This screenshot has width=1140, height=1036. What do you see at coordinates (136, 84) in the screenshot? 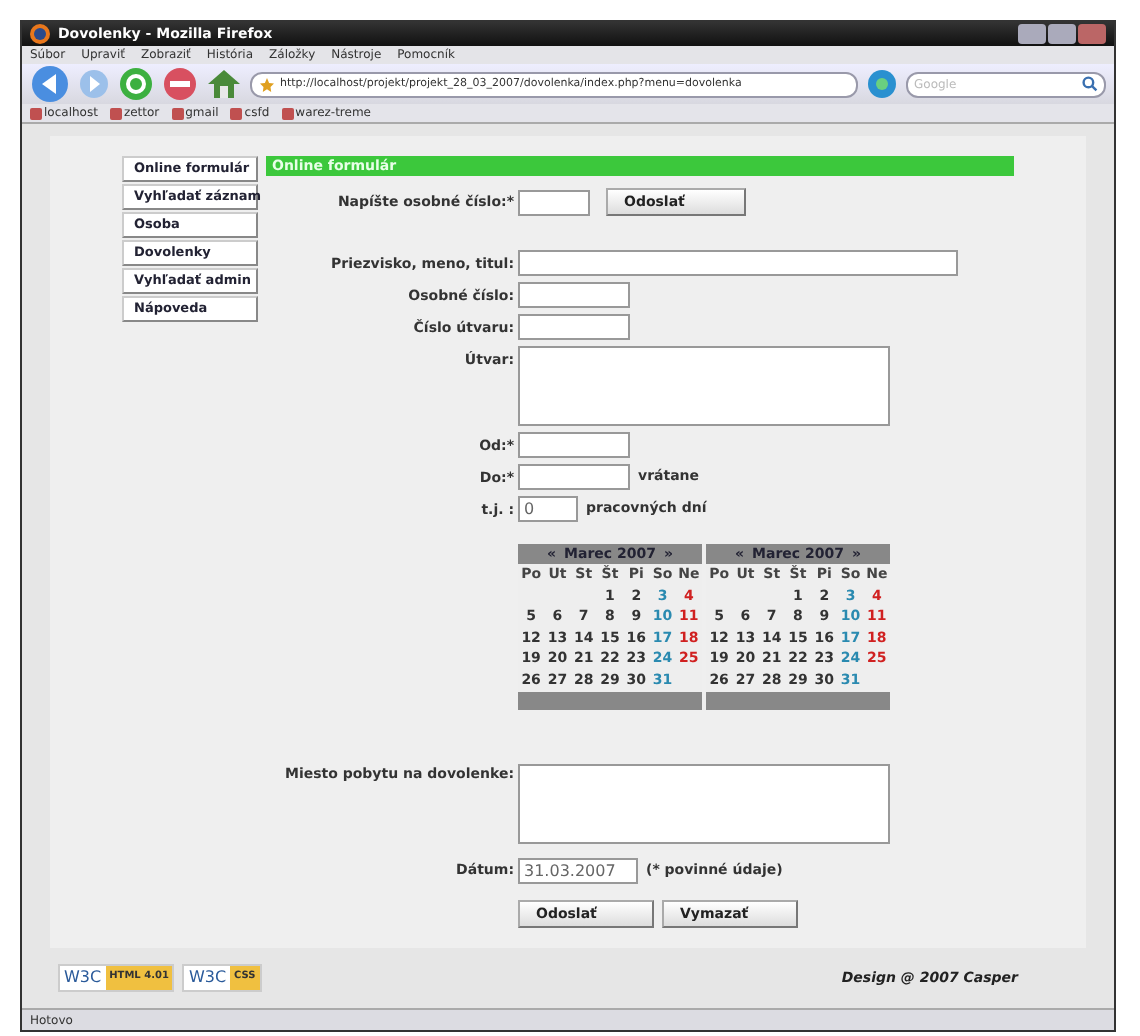
I see `reload-icon` at bounding box center [136, 84].